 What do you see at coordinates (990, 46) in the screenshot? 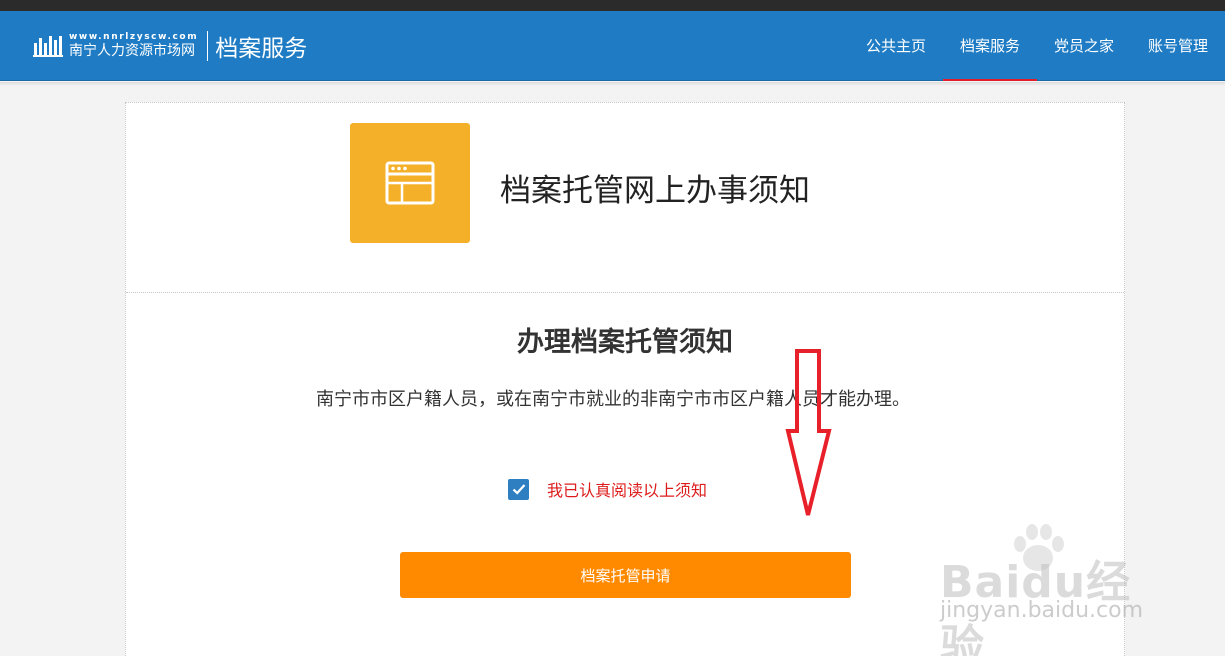
I see `nav-item-archive-service: 档案服务` at bounding box center [990, 46].